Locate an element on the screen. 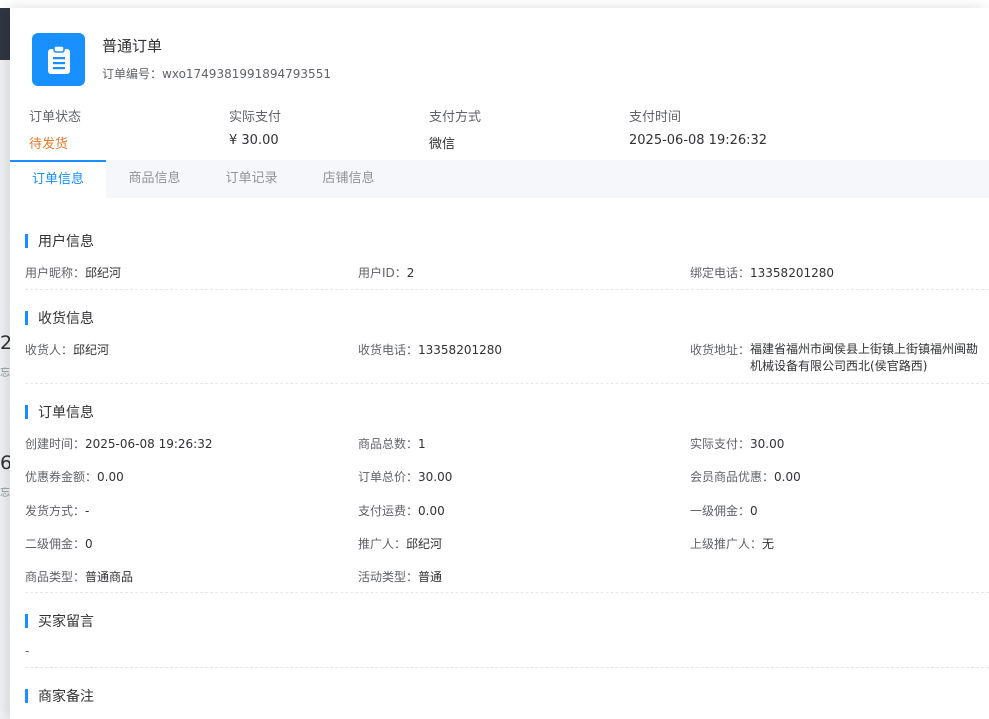  field-label: 一级佣金： is located at coordinates (720, 511).